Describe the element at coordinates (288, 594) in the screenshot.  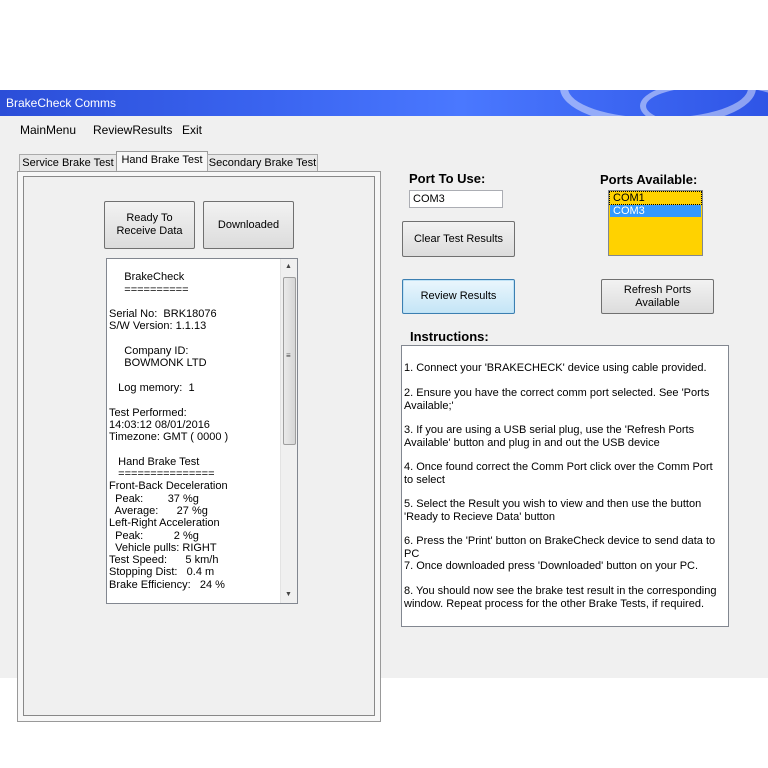
I see `scroll-down-icon: ▼` at that location.